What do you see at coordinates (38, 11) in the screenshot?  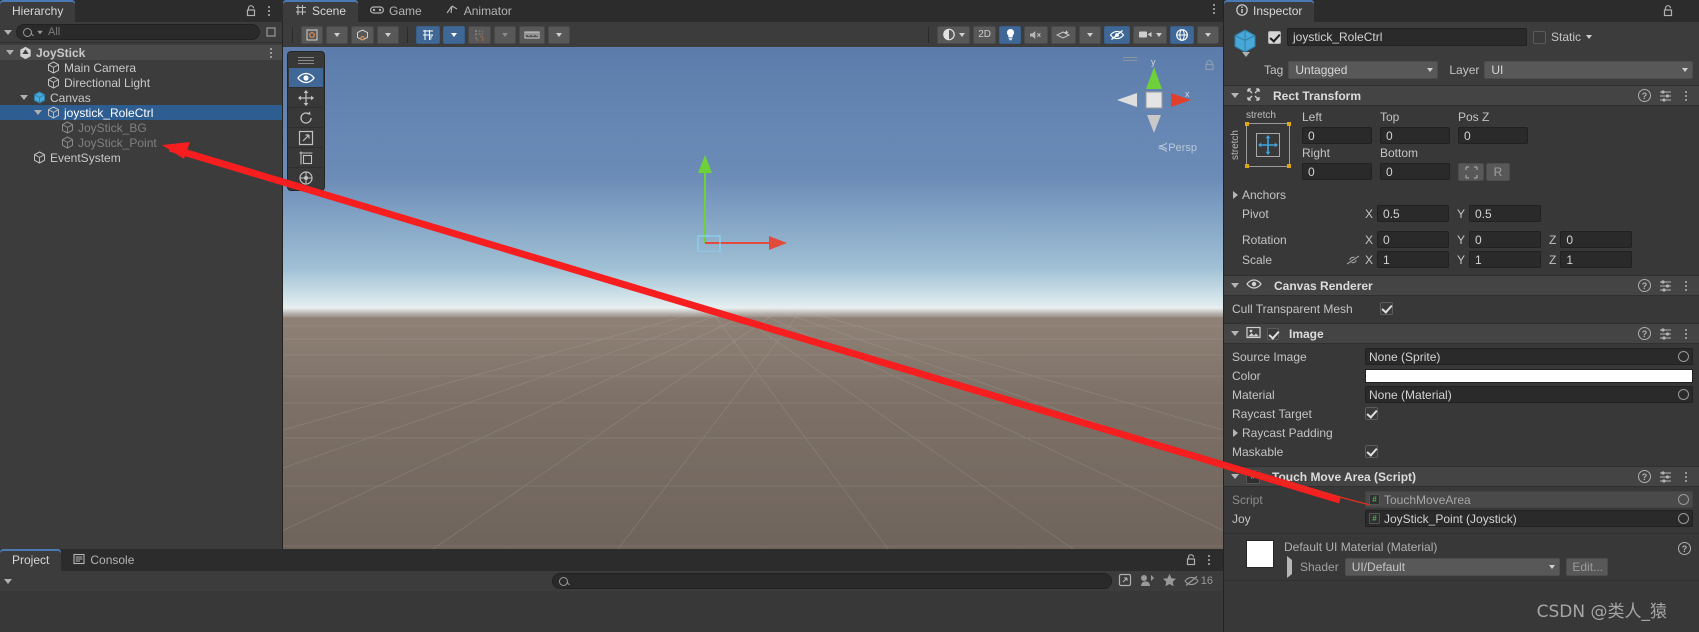 I see `tab-hierarchy: Hierarchy` at bounding box center [38, 11].